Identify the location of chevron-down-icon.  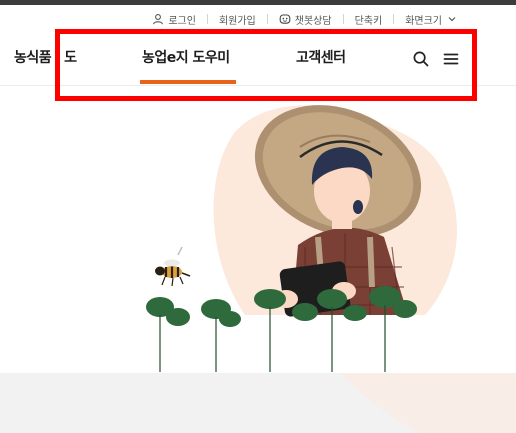
(452, 19).